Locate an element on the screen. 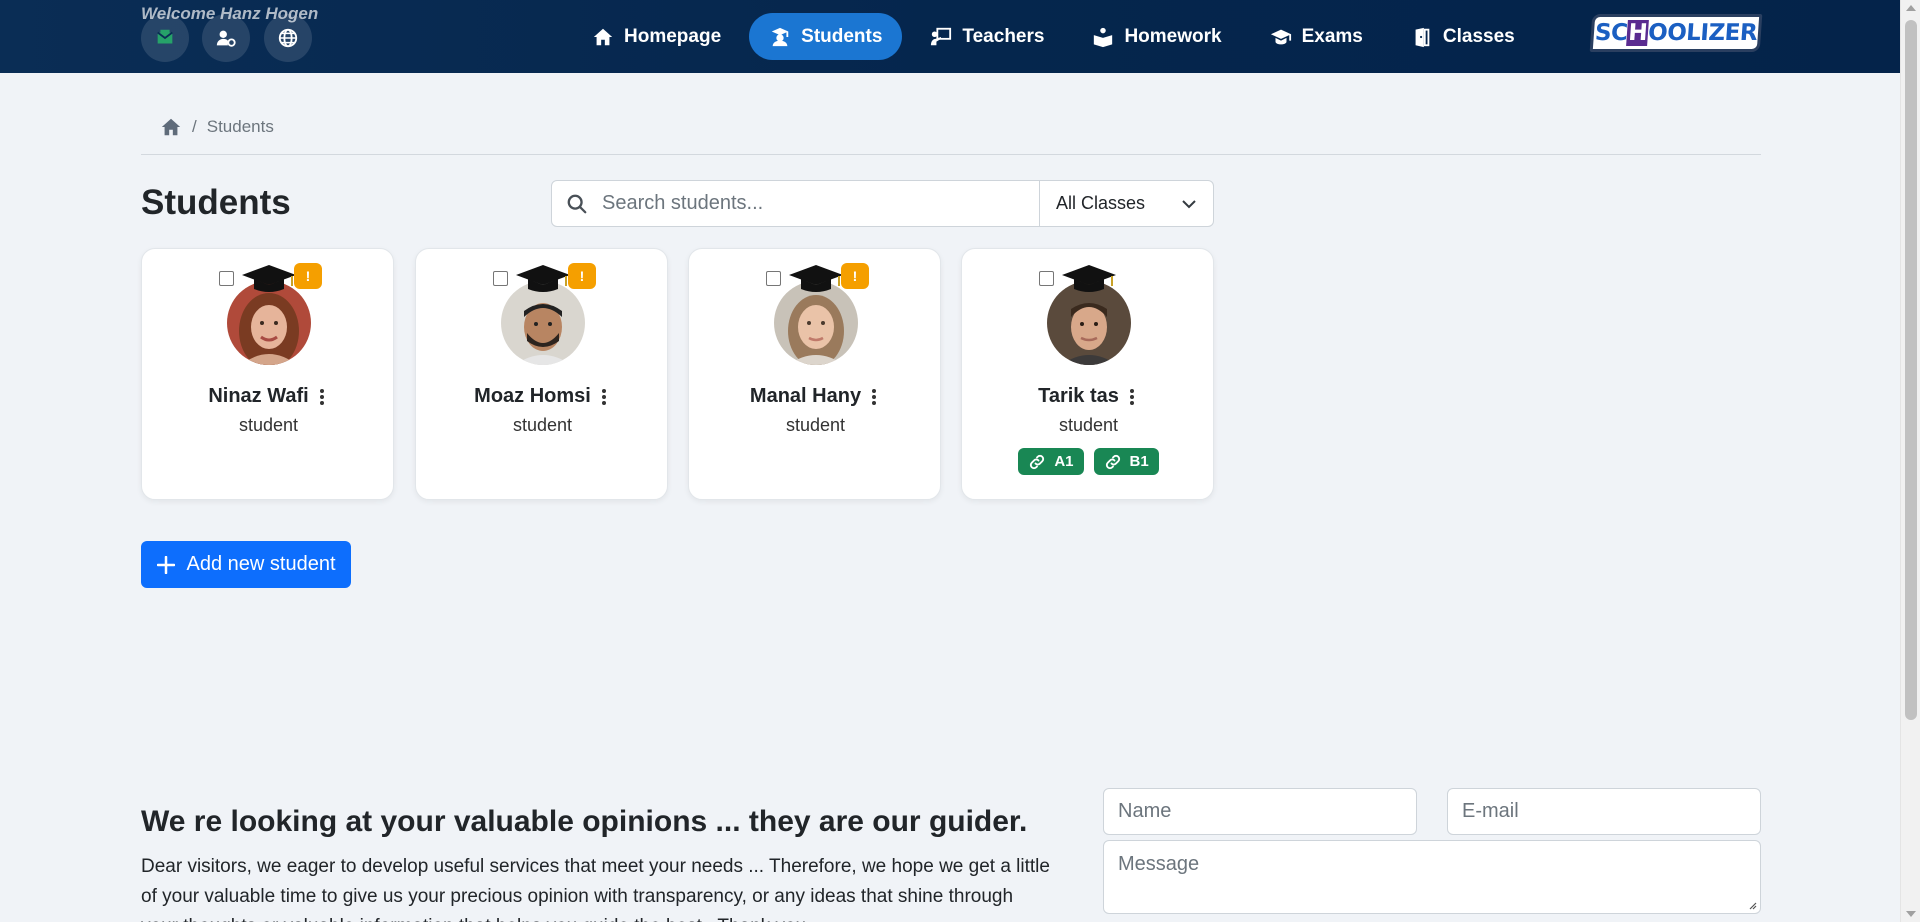  nav-teachers: Teachers is located at coordinates (987, 36).